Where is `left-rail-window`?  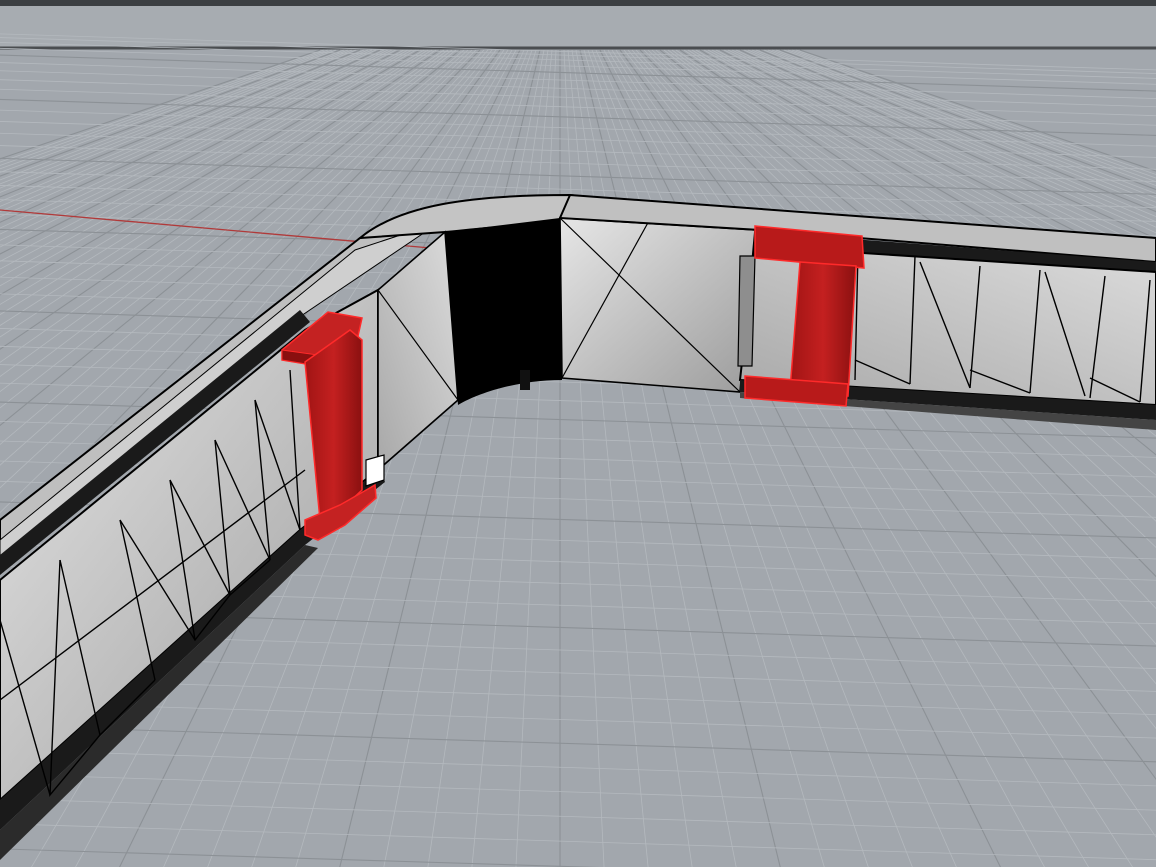
left-rail-window is located at coordinates (375, 470).